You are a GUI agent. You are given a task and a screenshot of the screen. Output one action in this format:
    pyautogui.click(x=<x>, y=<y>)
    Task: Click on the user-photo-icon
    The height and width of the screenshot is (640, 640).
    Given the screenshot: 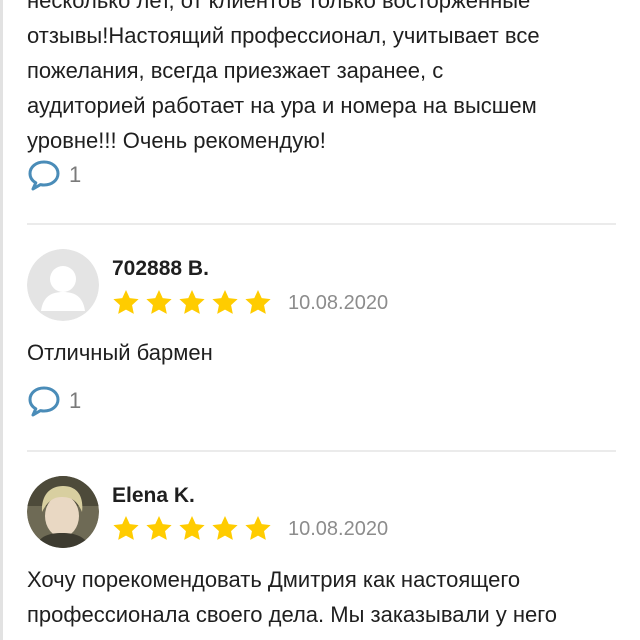 What is the action you would take?
    pyautogui.click(x=63, y=512)
    